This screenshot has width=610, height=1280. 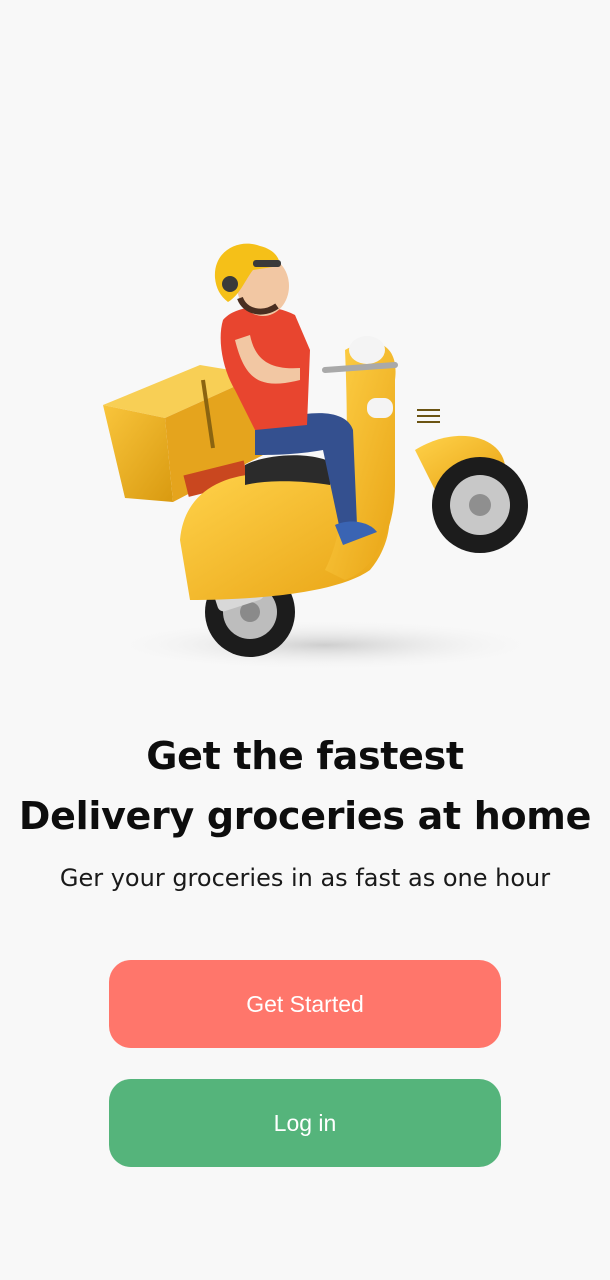 I want to click on front-wheel, so click(x=480, y=505).